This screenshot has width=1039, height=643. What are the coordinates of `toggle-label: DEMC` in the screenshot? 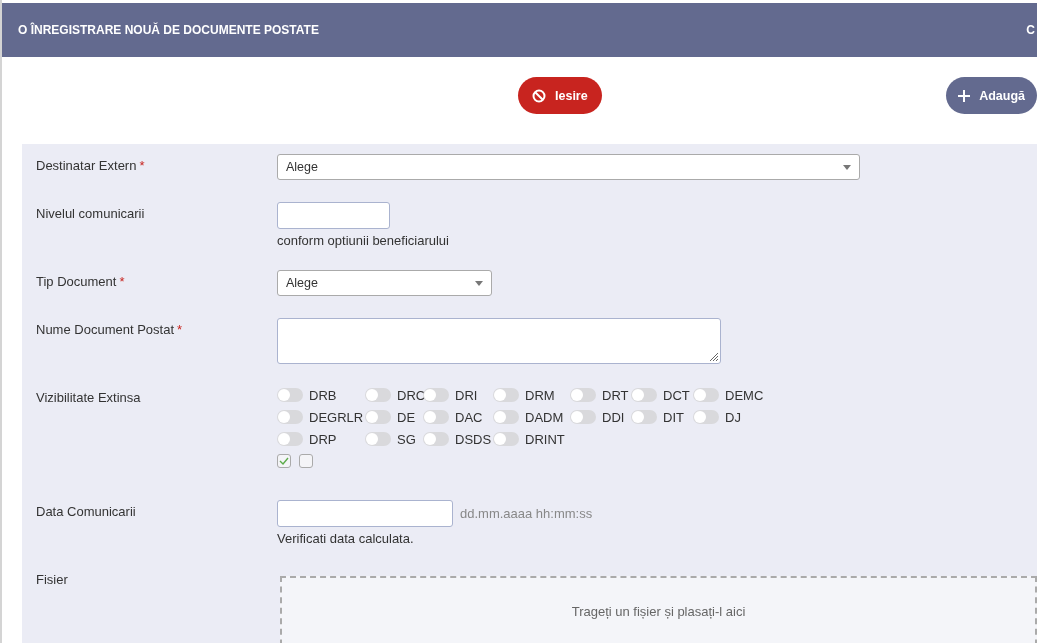 It's located at (744, 395).